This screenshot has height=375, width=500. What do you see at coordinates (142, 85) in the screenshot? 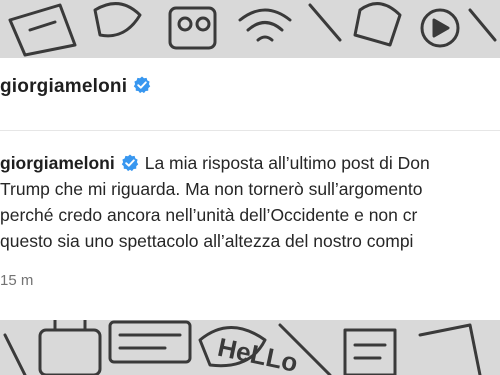
I see `verified-badge-icon` at bounding box center [142, 85].